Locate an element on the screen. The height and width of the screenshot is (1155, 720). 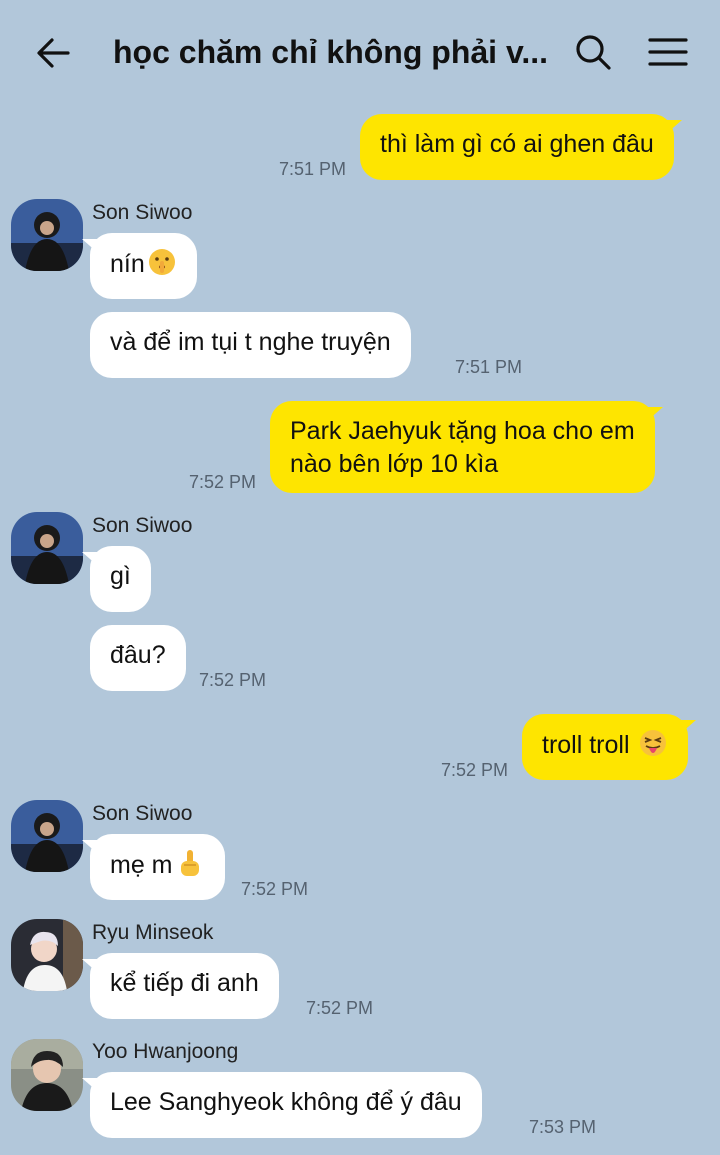
message-text: đâu? is located at coordinates (138, 655).